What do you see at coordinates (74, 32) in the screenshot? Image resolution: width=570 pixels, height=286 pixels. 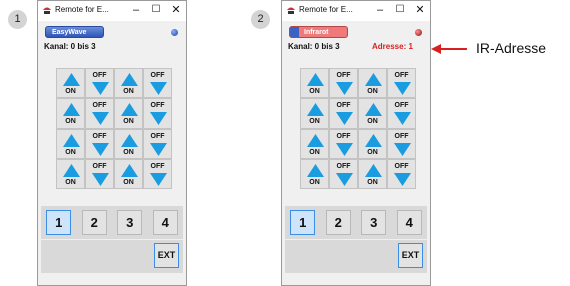 I see `mode-toggle-easywave: EasyWave` at bounding box center [74, 32].